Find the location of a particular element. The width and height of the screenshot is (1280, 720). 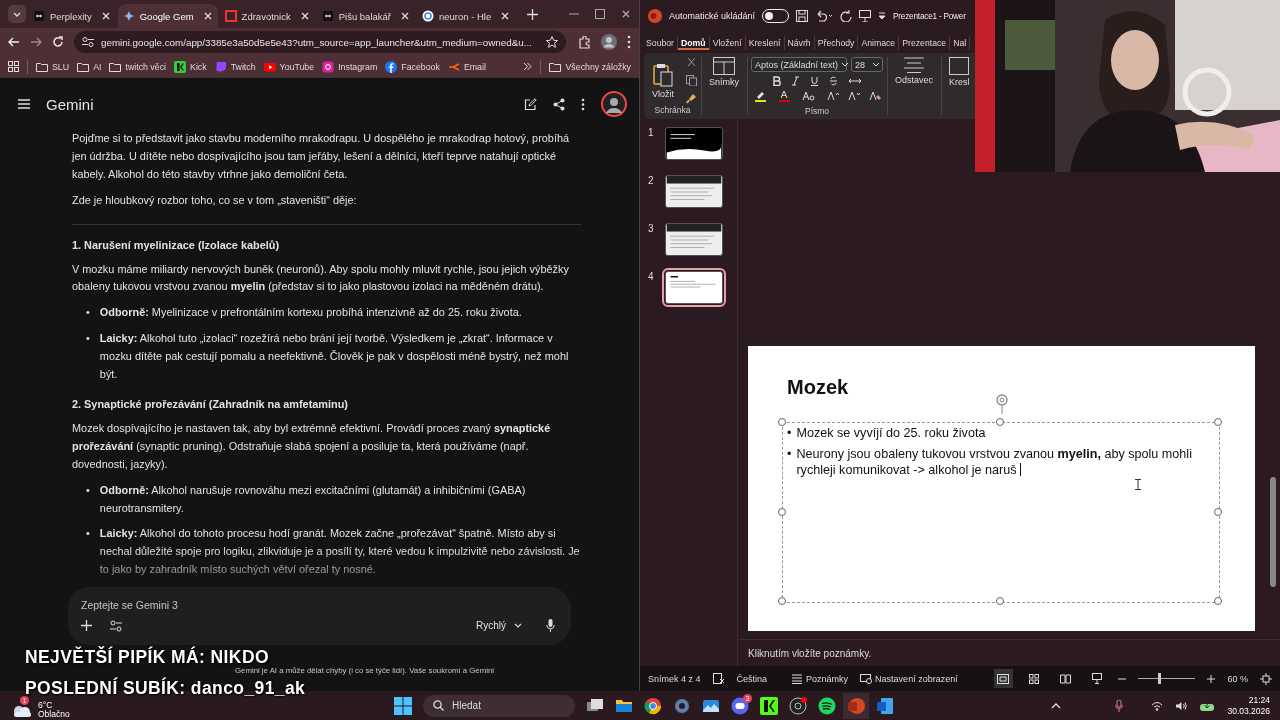

document-title: Prezentace1 - Power is located at coordinates (929, 16).